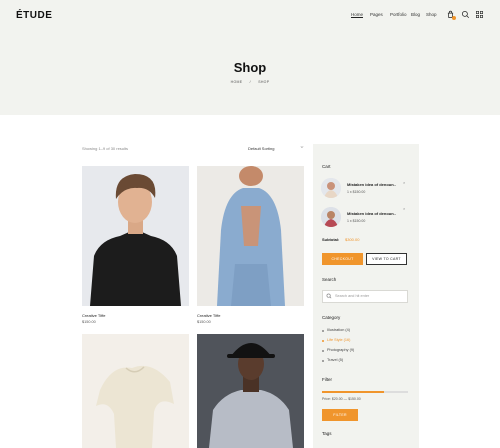  What do you see at coordinates (357, 15) in the screenshot?
I see `nav-home: Home` at bounding box center [357, 15].